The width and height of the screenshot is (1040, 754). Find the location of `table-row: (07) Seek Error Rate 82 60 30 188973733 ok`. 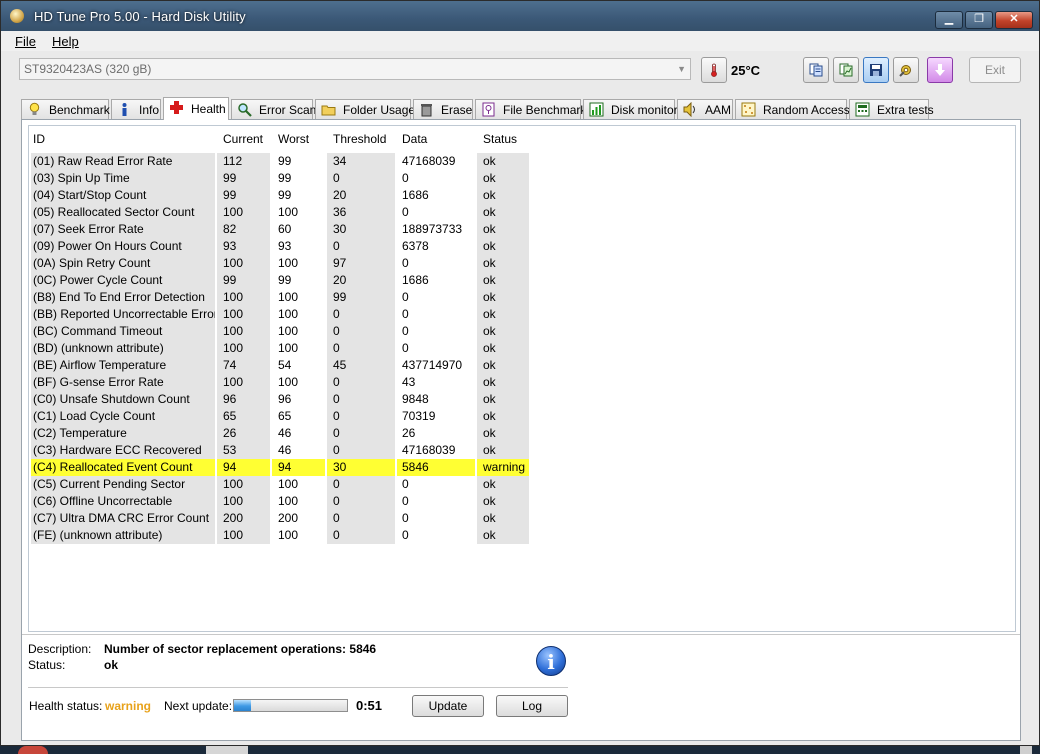

table-row: (07) Seek Error Rate 82 60 30 188973733 ok is located at coordinates (519, 229).